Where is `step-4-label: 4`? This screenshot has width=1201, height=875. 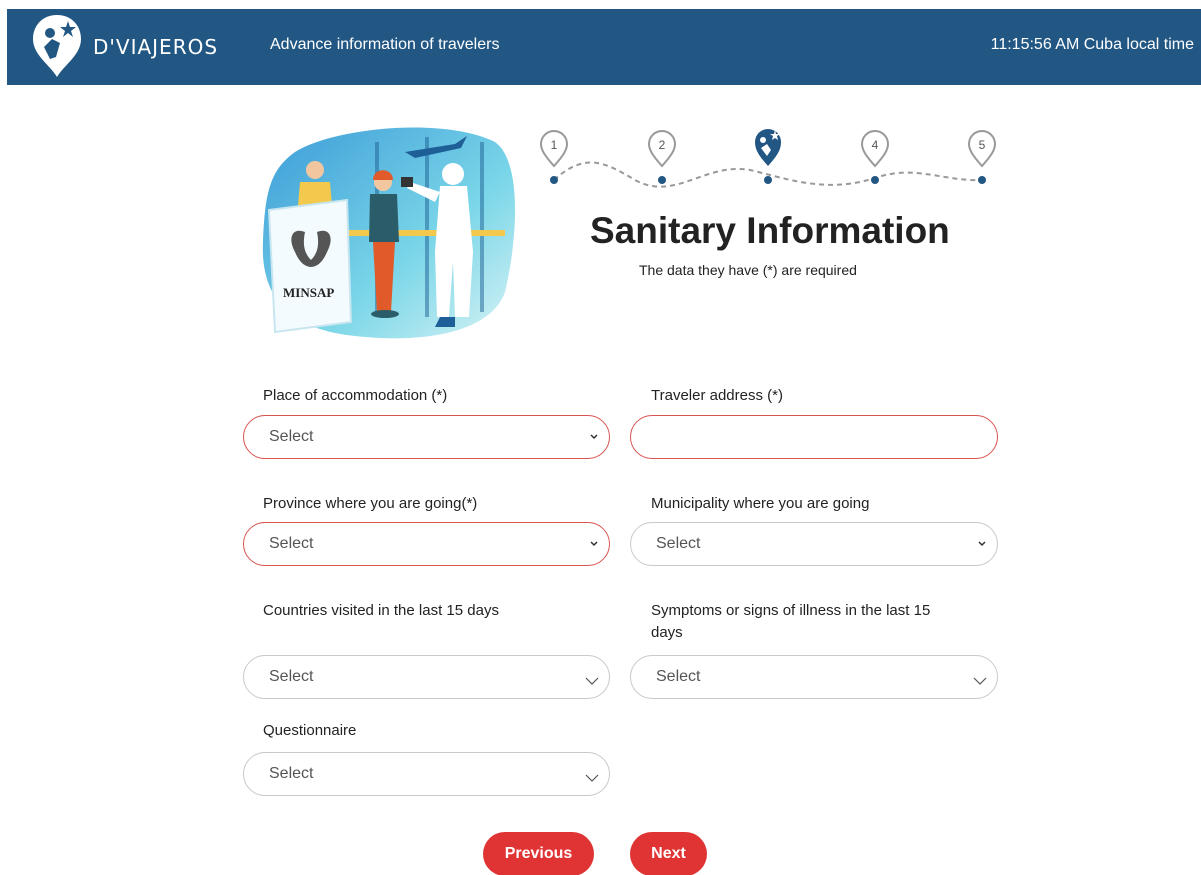 step-4-label: 4 is located at coordinates (875, 145).